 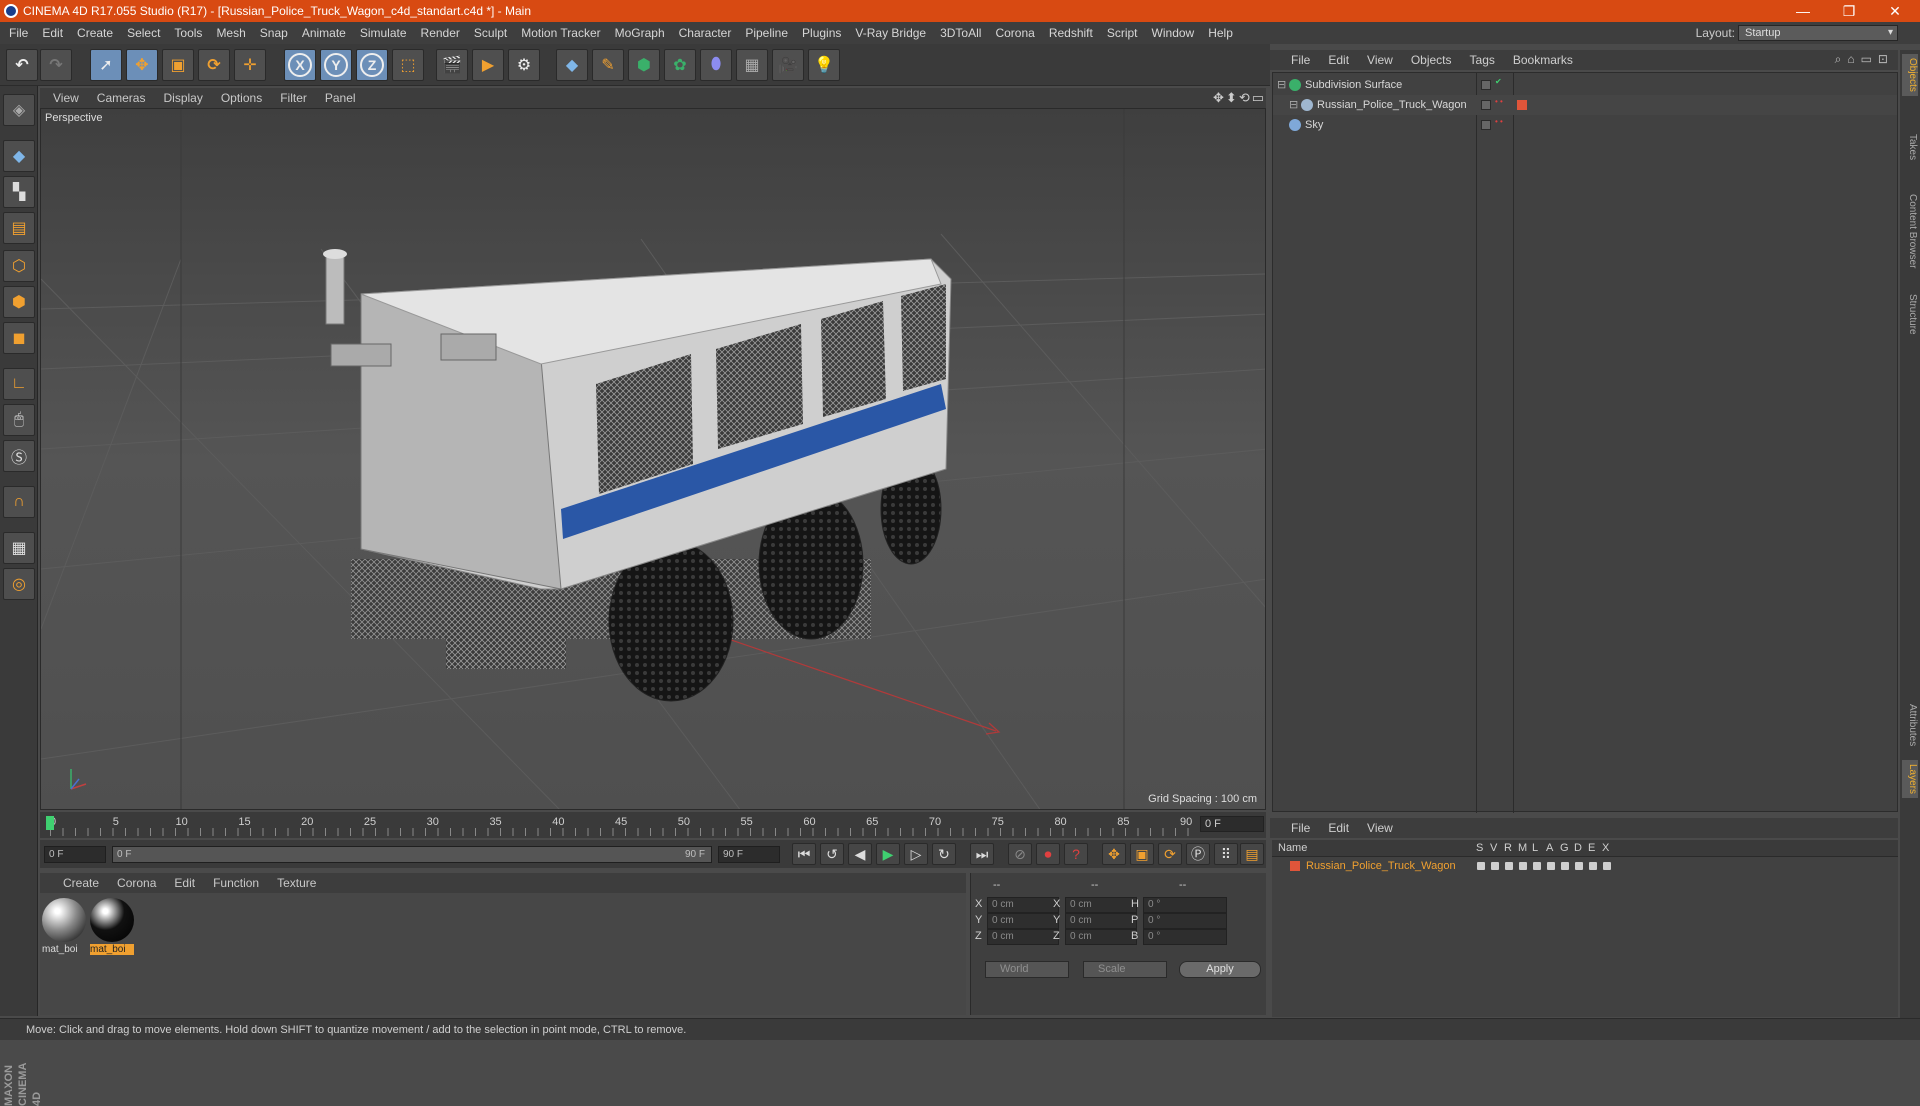 I want to click on coordinate-mode-dropdown: Scale, so click(x=1125, y=969).